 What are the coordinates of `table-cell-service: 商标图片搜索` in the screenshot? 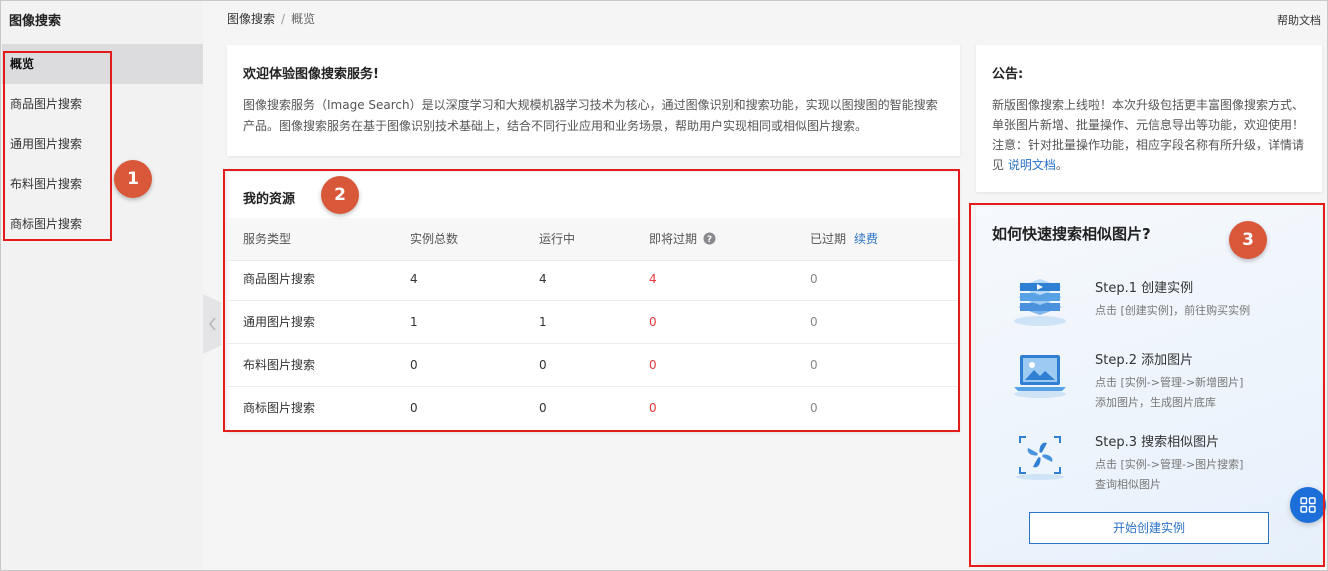 It's located at (279, 408).